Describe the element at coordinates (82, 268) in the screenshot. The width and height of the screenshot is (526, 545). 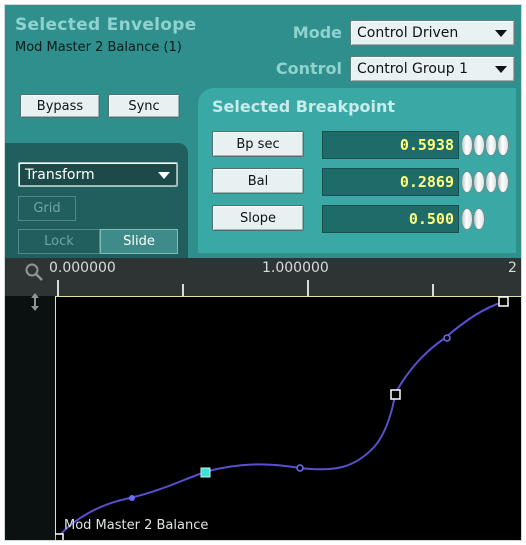
I see `ruler-label-0: 0.000000` at that location.